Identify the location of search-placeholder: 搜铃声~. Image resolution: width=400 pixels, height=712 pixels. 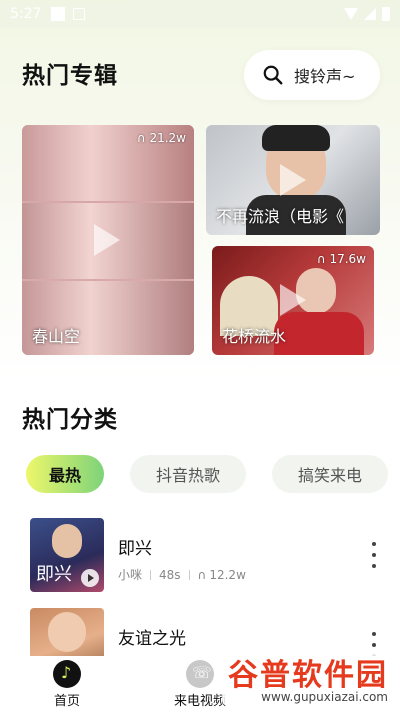
(325, 76).